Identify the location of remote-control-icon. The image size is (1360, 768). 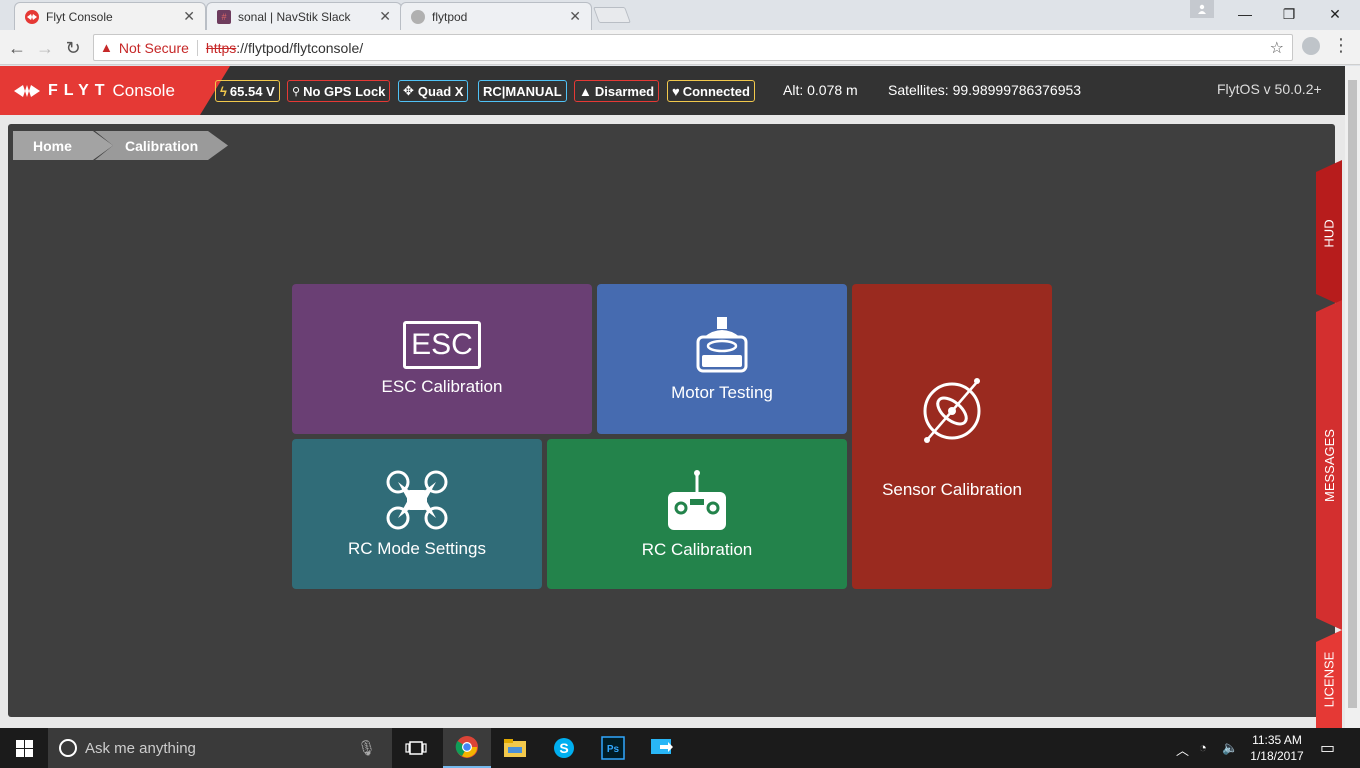
(697, 500).